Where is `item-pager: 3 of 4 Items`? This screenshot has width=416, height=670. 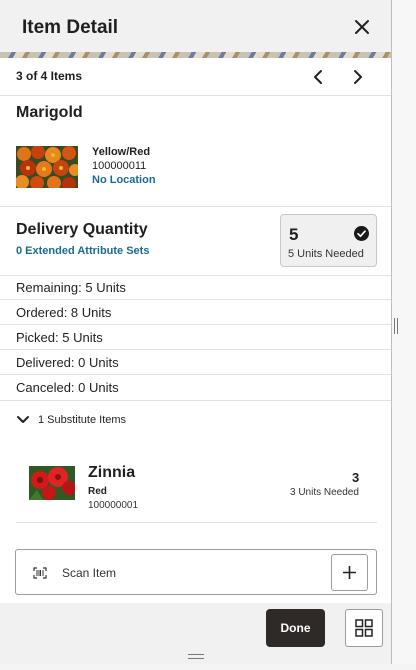 item-pager: 3 of 4 Items is located at coordinates (195, 77).